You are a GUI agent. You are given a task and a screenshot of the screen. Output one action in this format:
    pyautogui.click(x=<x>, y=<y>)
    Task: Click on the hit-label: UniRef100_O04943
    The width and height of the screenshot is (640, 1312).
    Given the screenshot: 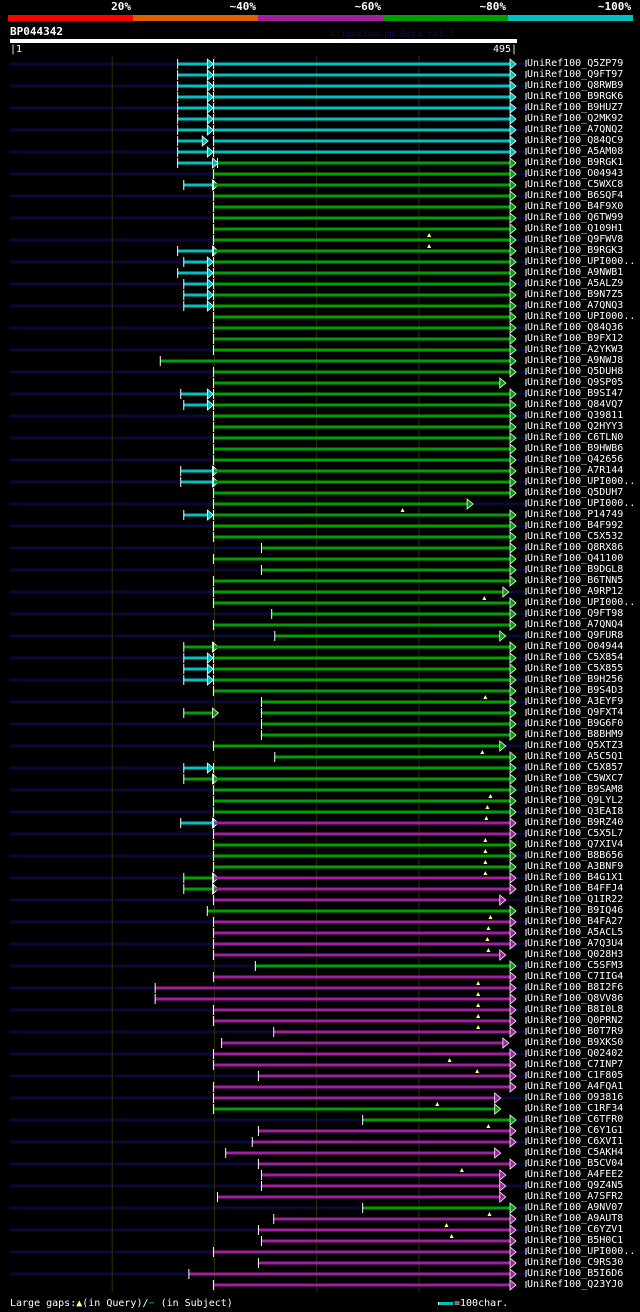 What is the action you would take?
    pyautogui.click(x=575, y=173)
    